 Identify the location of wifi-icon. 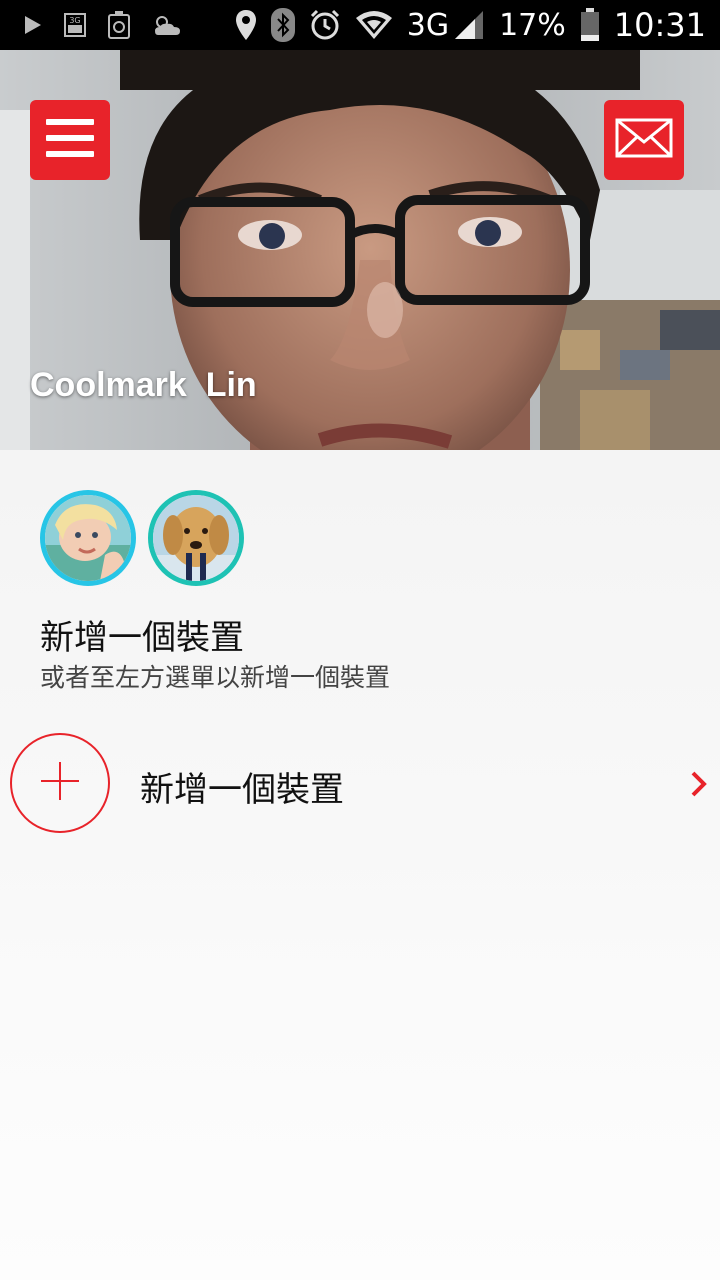
(374, 25).